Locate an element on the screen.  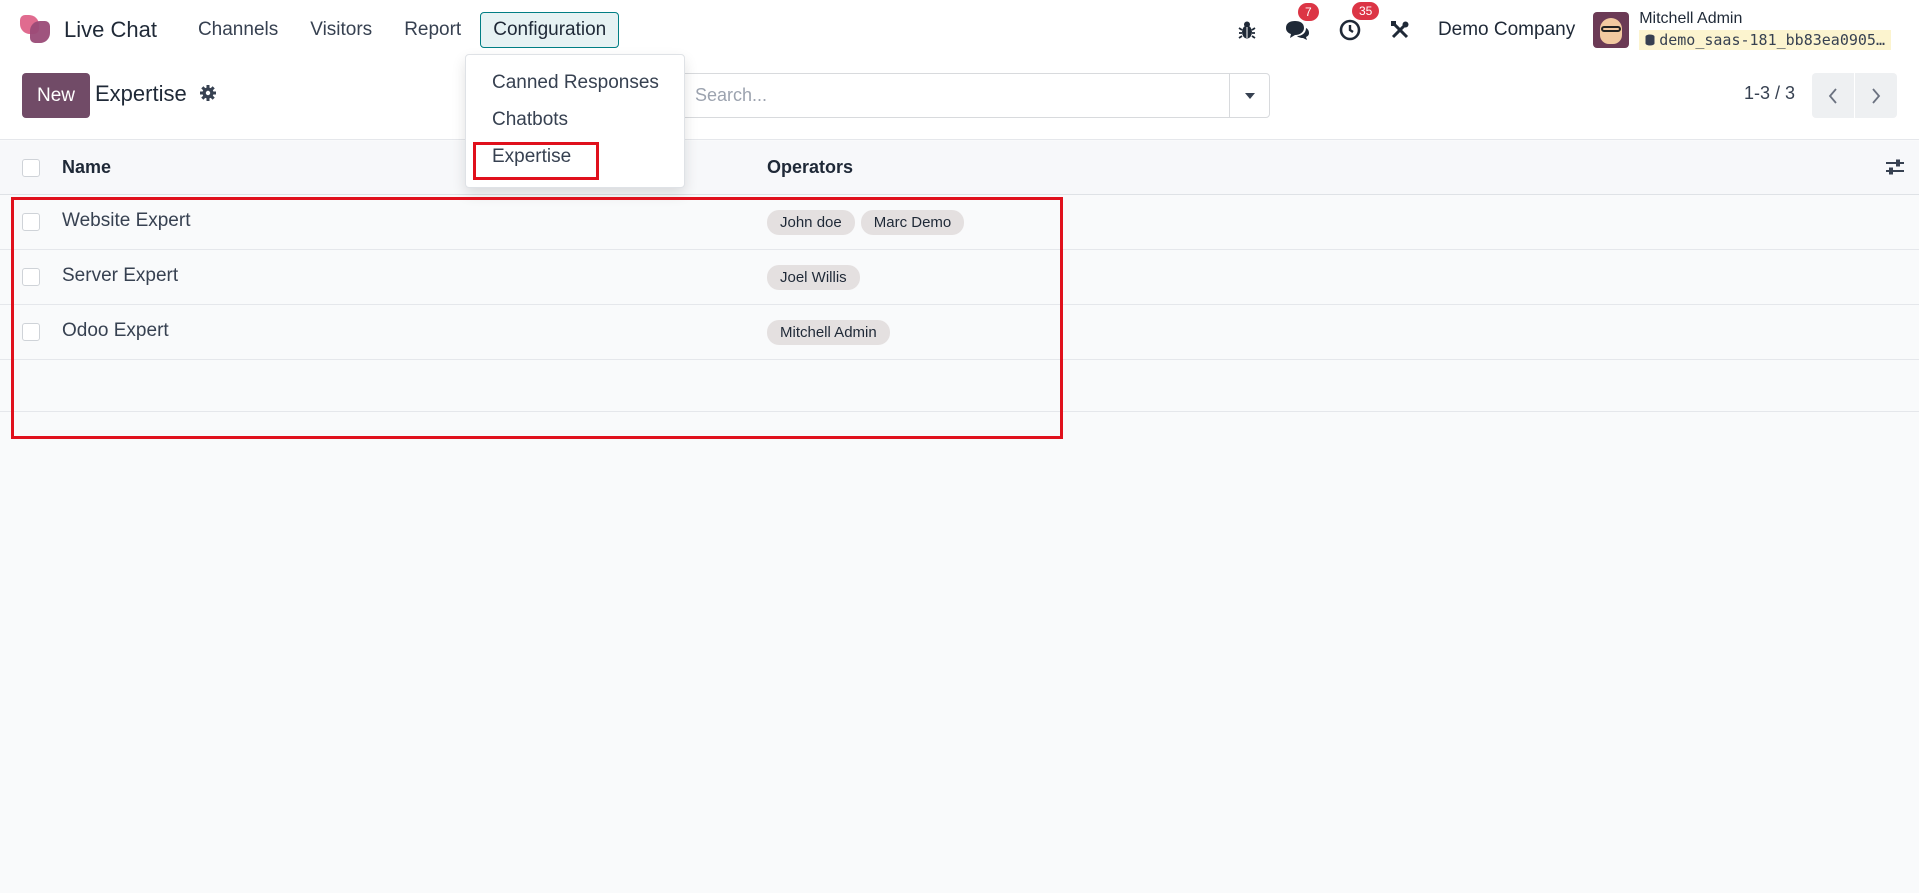
database-icon is located at coordinates (1650, 40).